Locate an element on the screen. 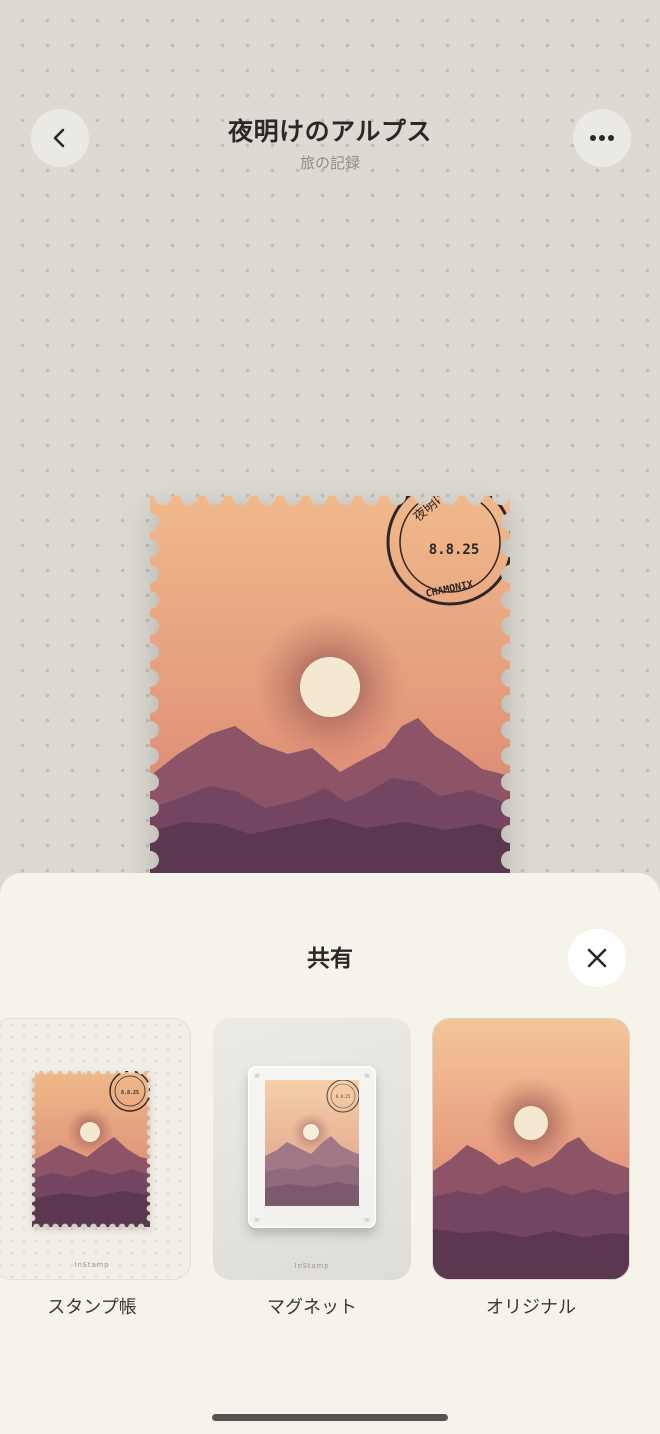 The width and height of the screenshot is (660, 1434). original-artwork is located at coordinates (531, 1149).